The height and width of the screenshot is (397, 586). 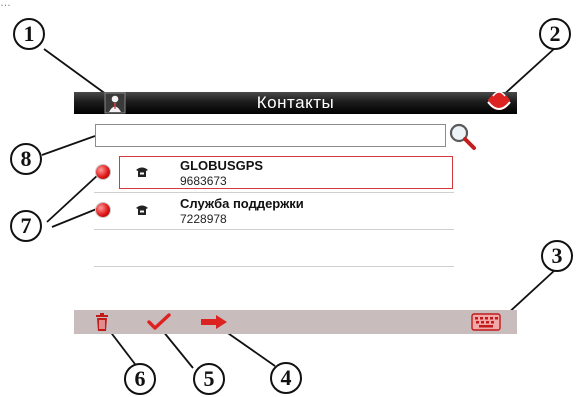 I want to click on callout-5: 5, so click(x=209, y=379).